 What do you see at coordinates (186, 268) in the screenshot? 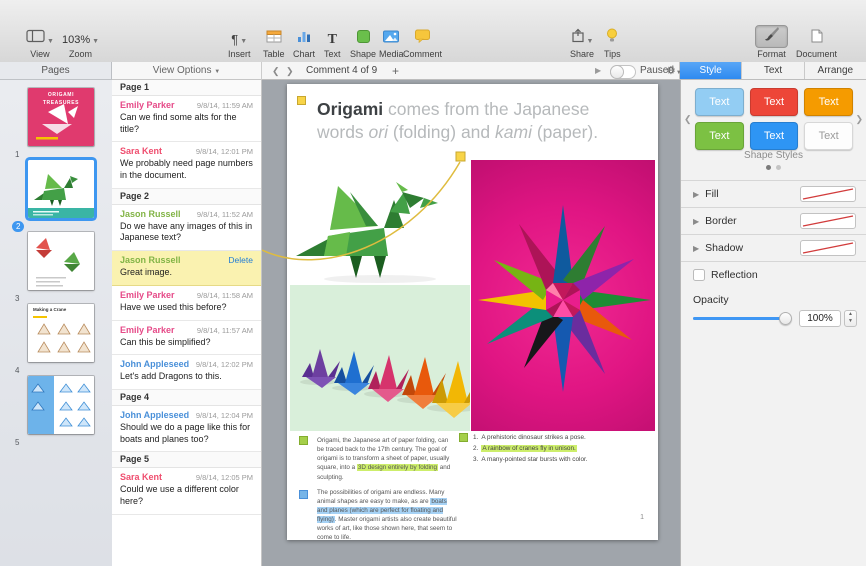
I see `comment-item-selected: Jason Russell Delete Great image.` at bounding box center [186, 268].